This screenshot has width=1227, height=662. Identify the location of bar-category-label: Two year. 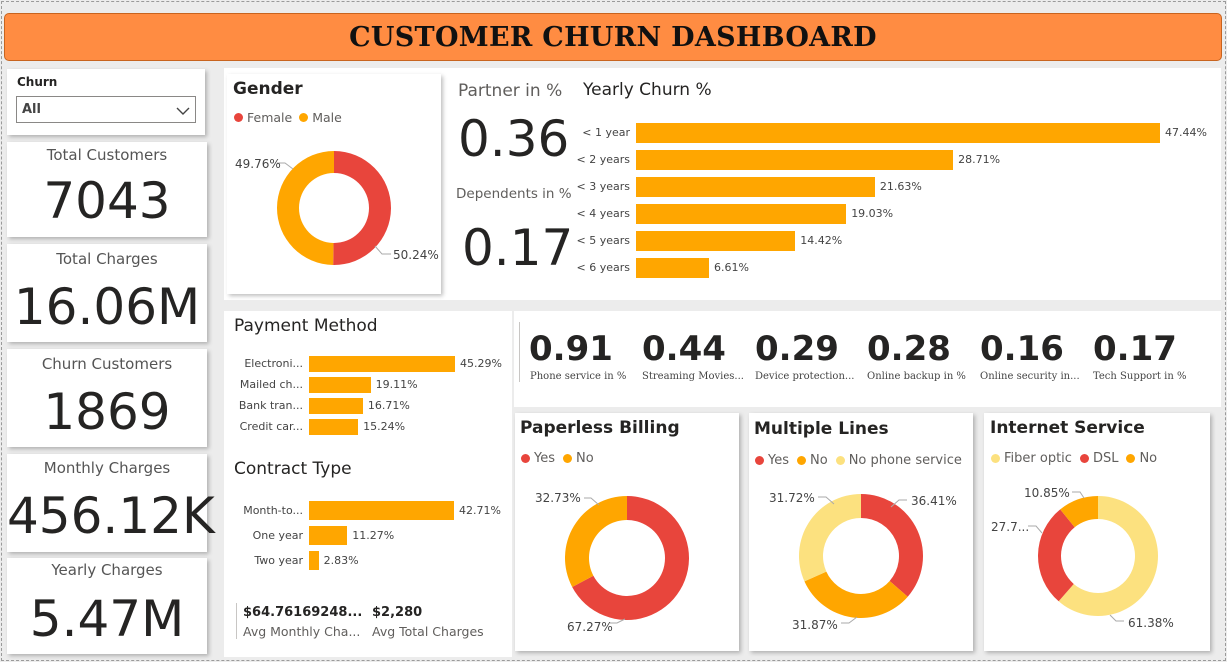
(278, 560).